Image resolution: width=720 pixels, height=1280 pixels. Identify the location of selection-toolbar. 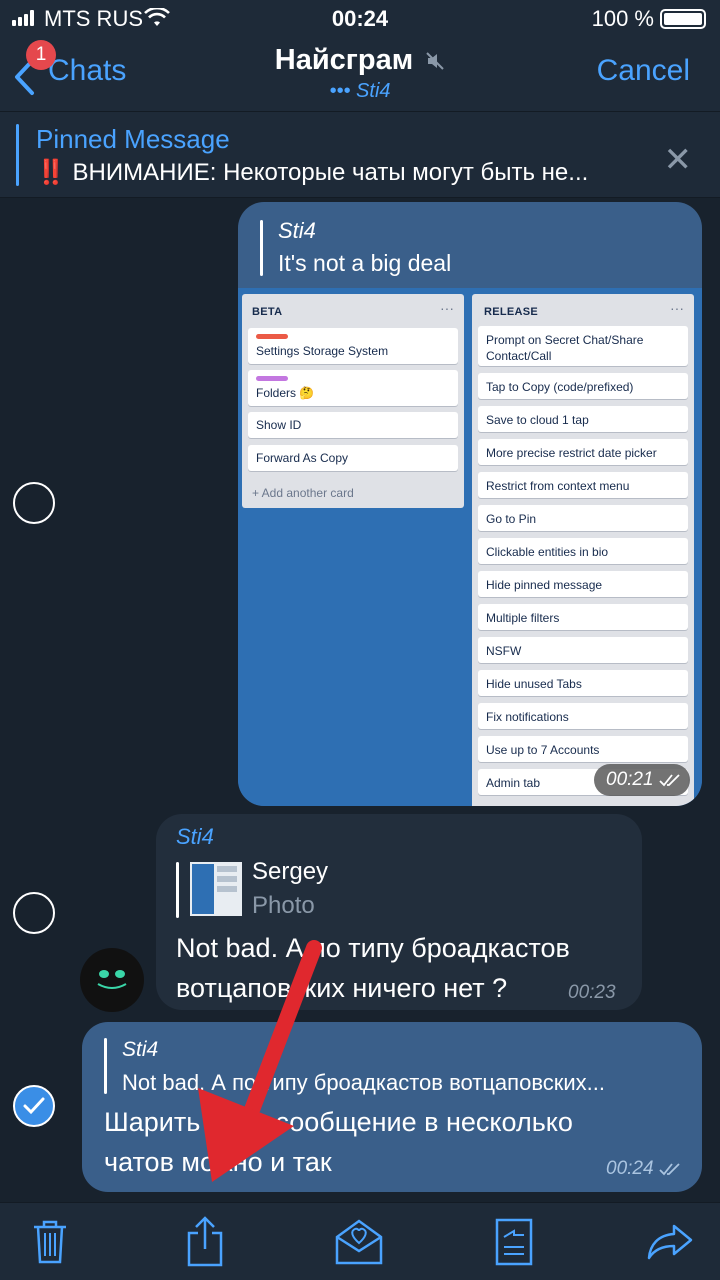
(360, 1241).